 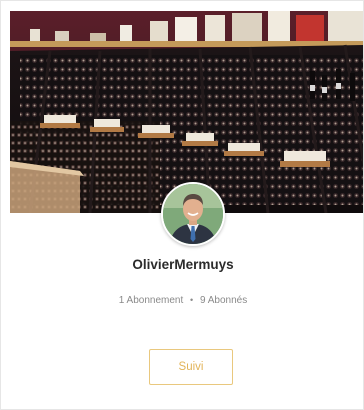 What do you see at coordinates (183, 264) in the screenshot?
I see `profile-name: OlivierMermuys` at bounding box center [183, 264].